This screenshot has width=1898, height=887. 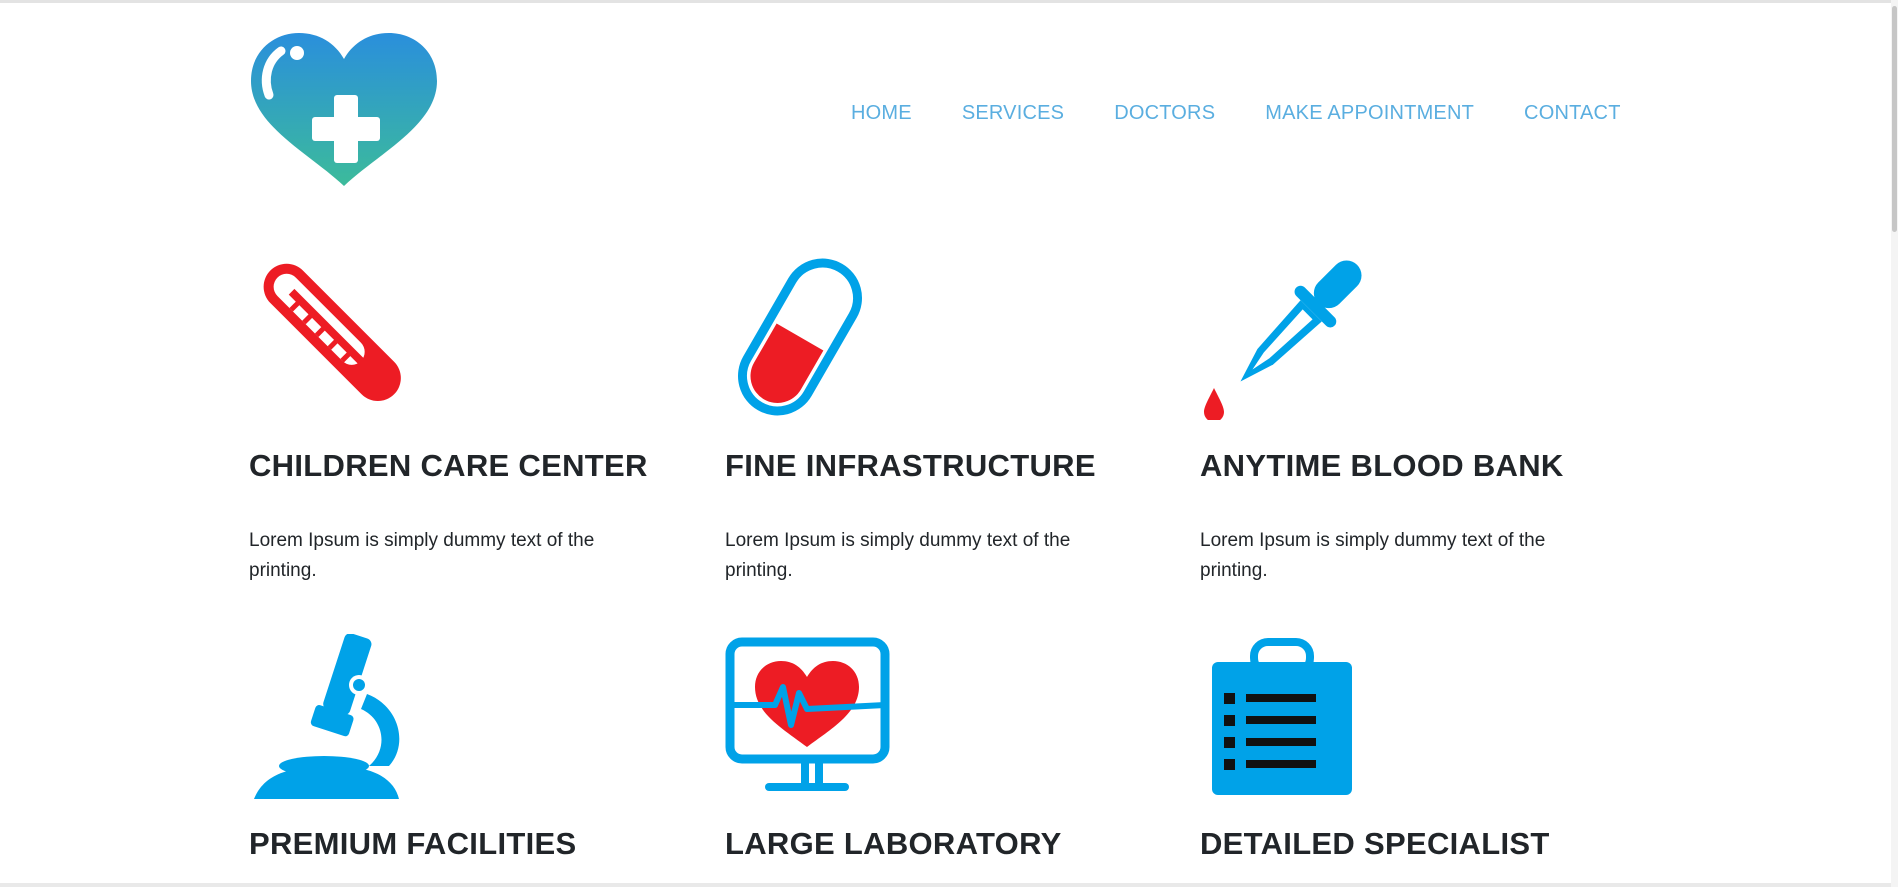 What do you see at coordinates (910, 465) in the screenshot?
I see `feature-title: FINE INFRASTRUCTURE` at bounding box center [910, 465].